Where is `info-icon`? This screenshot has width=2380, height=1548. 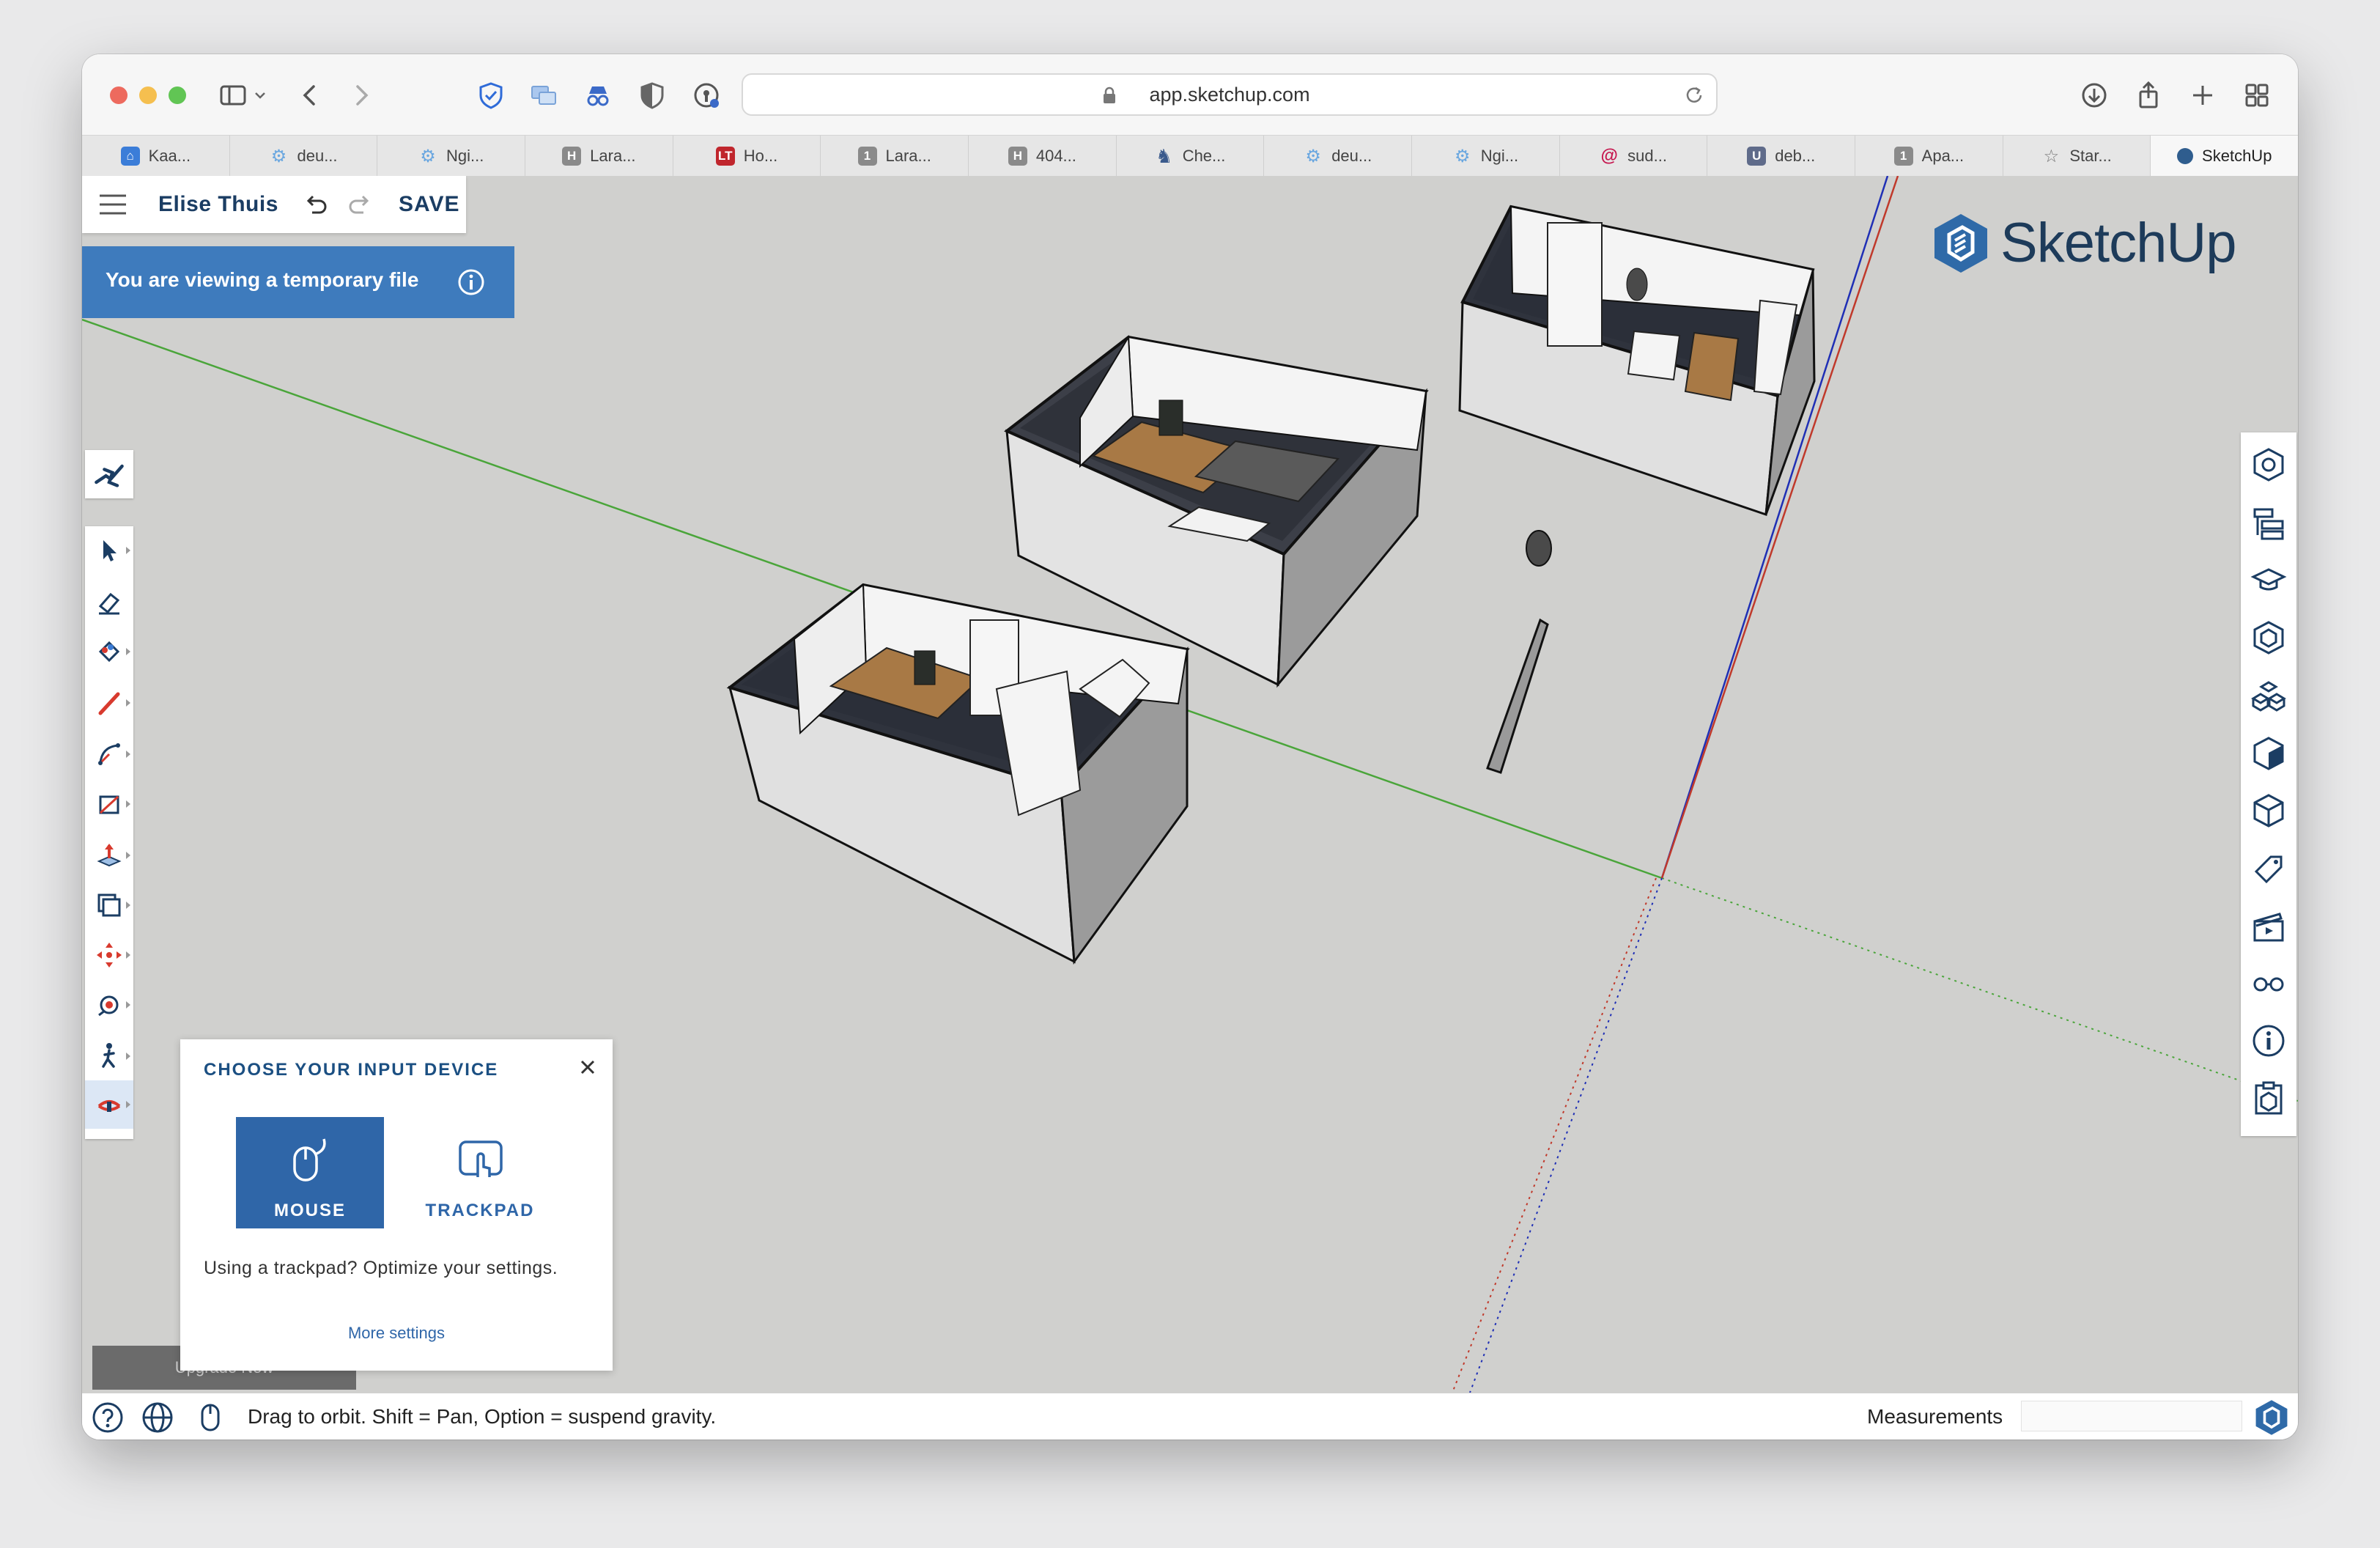
info-icon is located at coordinates (471, 282).